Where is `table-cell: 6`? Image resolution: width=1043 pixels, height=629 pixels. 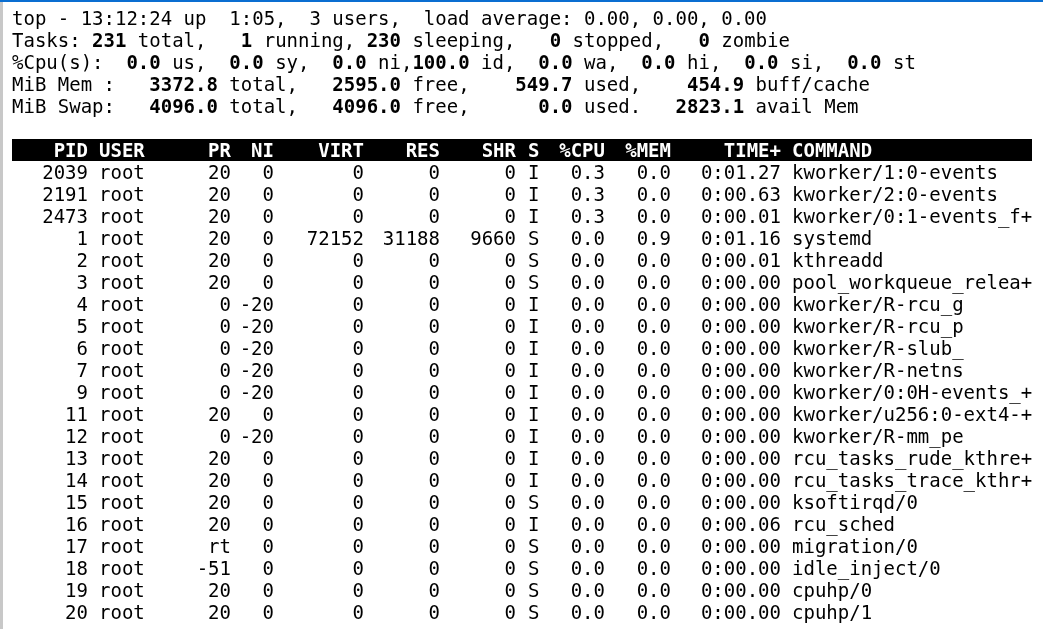
table-cell: 6 is located at coordinates (82, 348).